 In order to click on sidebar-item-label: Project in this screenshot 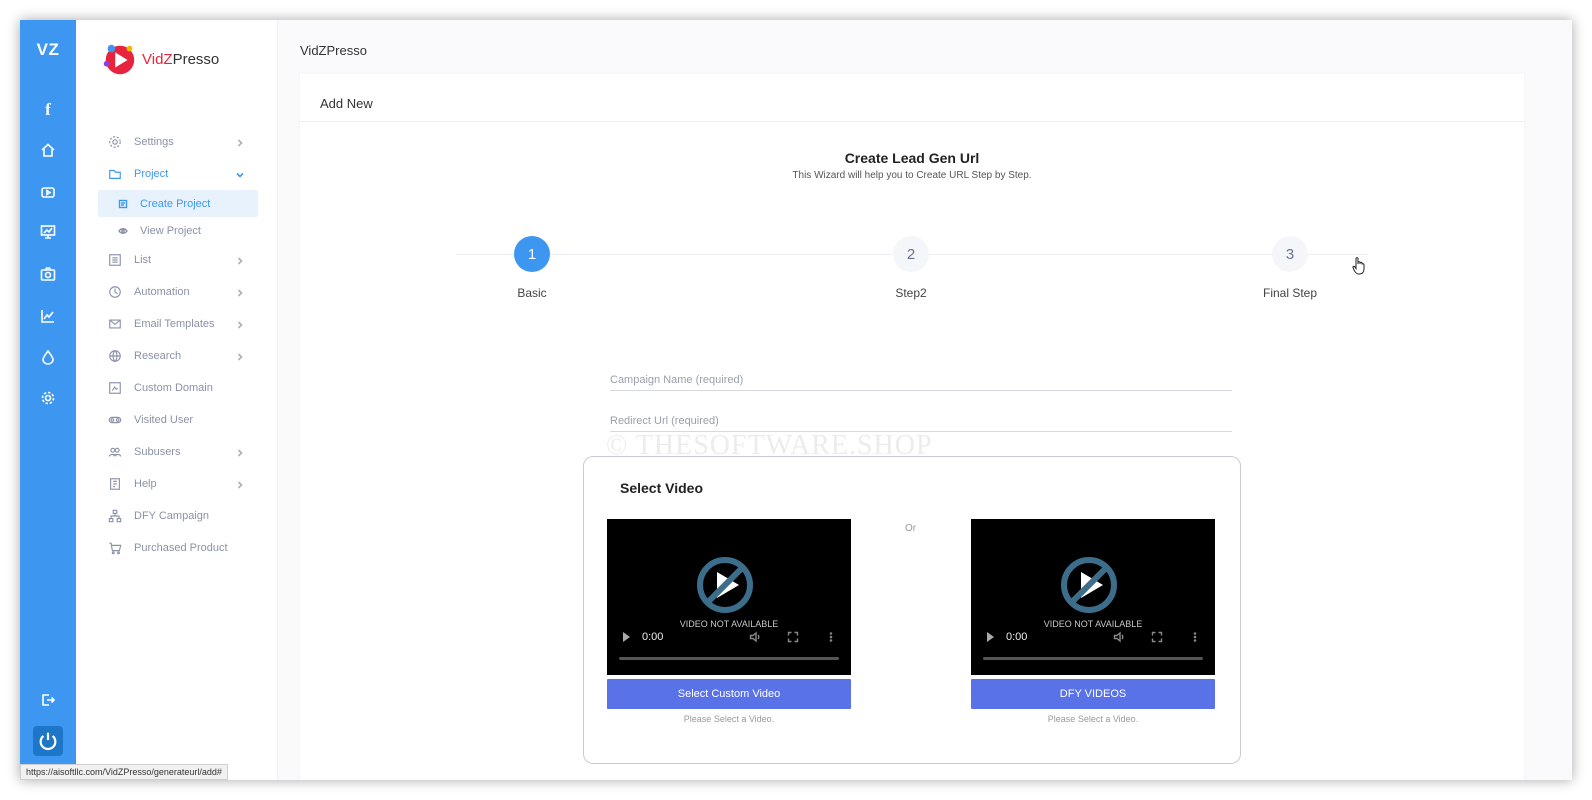, I will do `click(151, 174)`.